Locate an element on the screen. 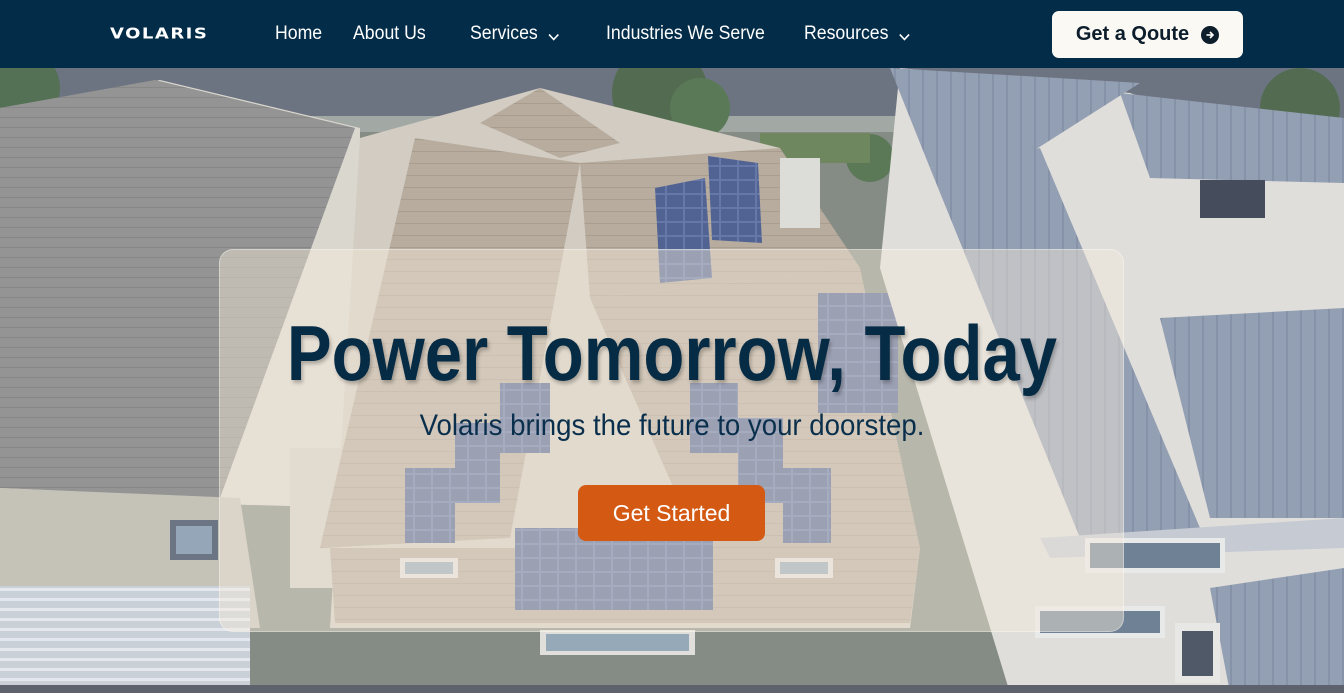 The width and height of the screenshot is (1344, 693). get-started-button: Get Started is located at coordinates (671, 513).